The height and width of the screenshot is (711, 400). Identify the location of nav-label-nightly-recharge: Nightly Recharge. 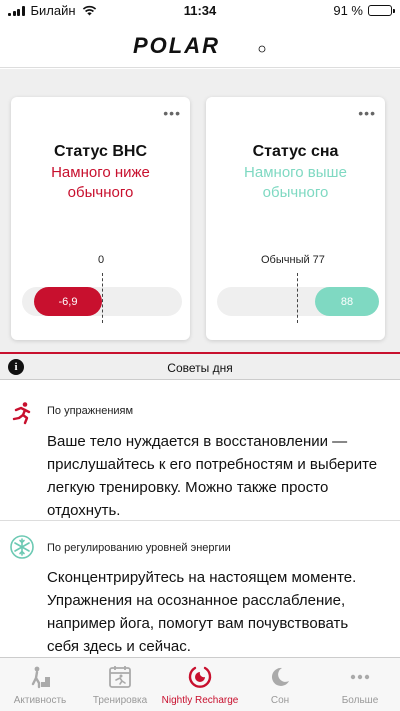
(200, 700).